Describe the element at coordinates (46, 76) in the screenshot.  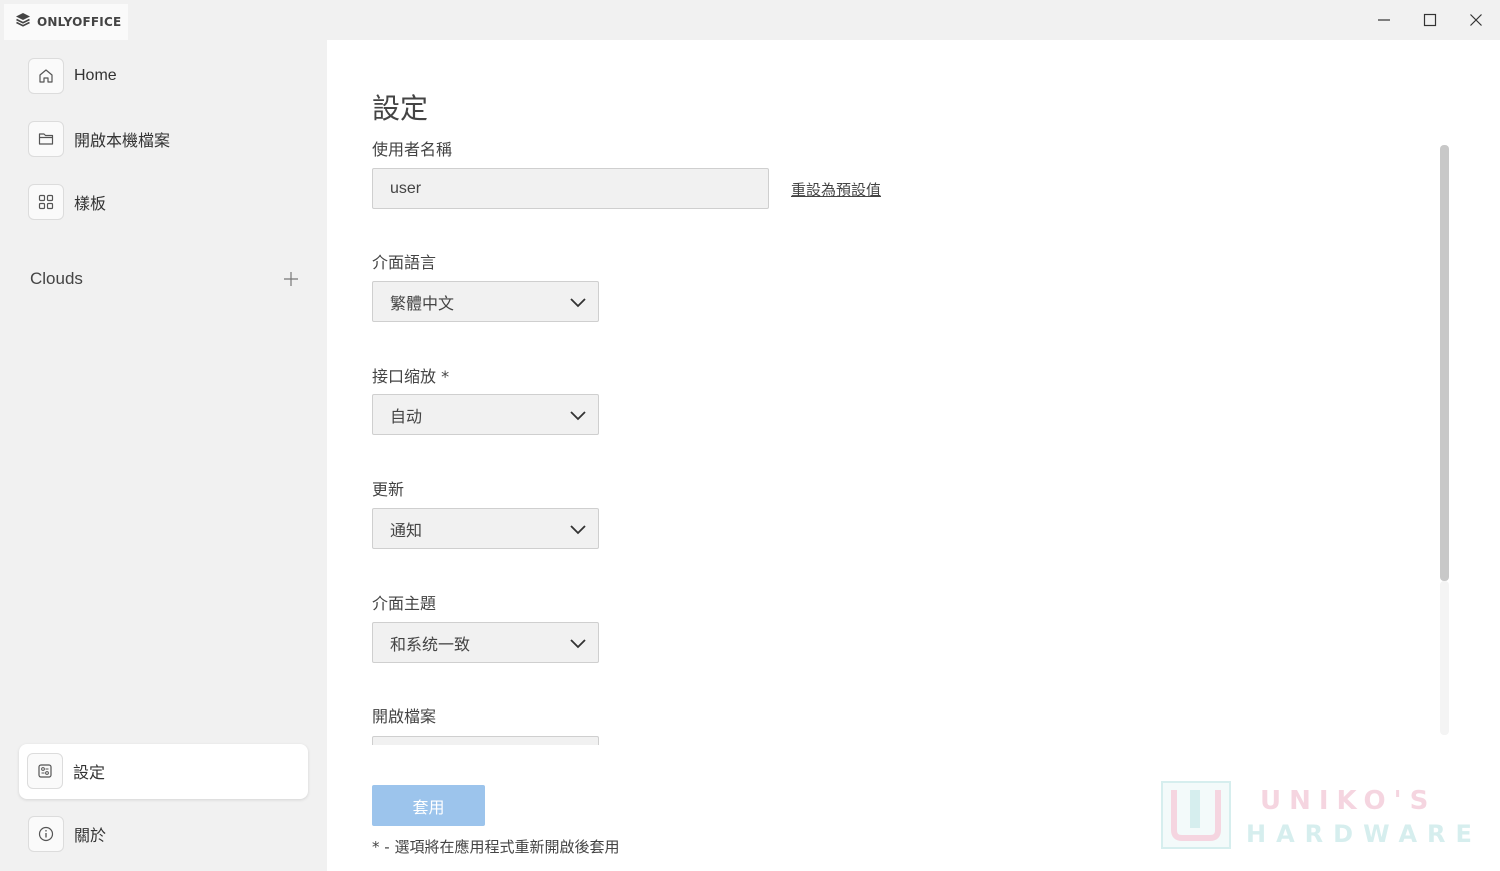
I see `home-icon` at that location.